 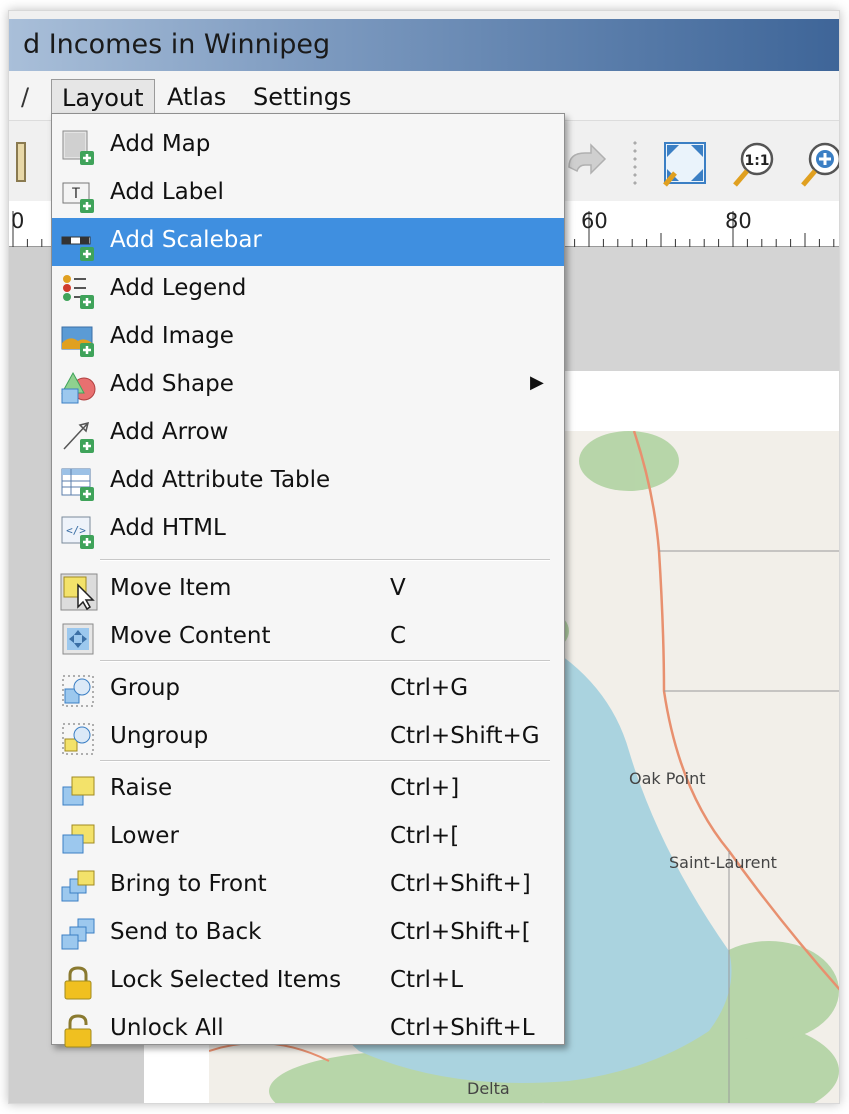 I want to click on menu-item-label: Lock Selected Items, so click(x=226, y=980).